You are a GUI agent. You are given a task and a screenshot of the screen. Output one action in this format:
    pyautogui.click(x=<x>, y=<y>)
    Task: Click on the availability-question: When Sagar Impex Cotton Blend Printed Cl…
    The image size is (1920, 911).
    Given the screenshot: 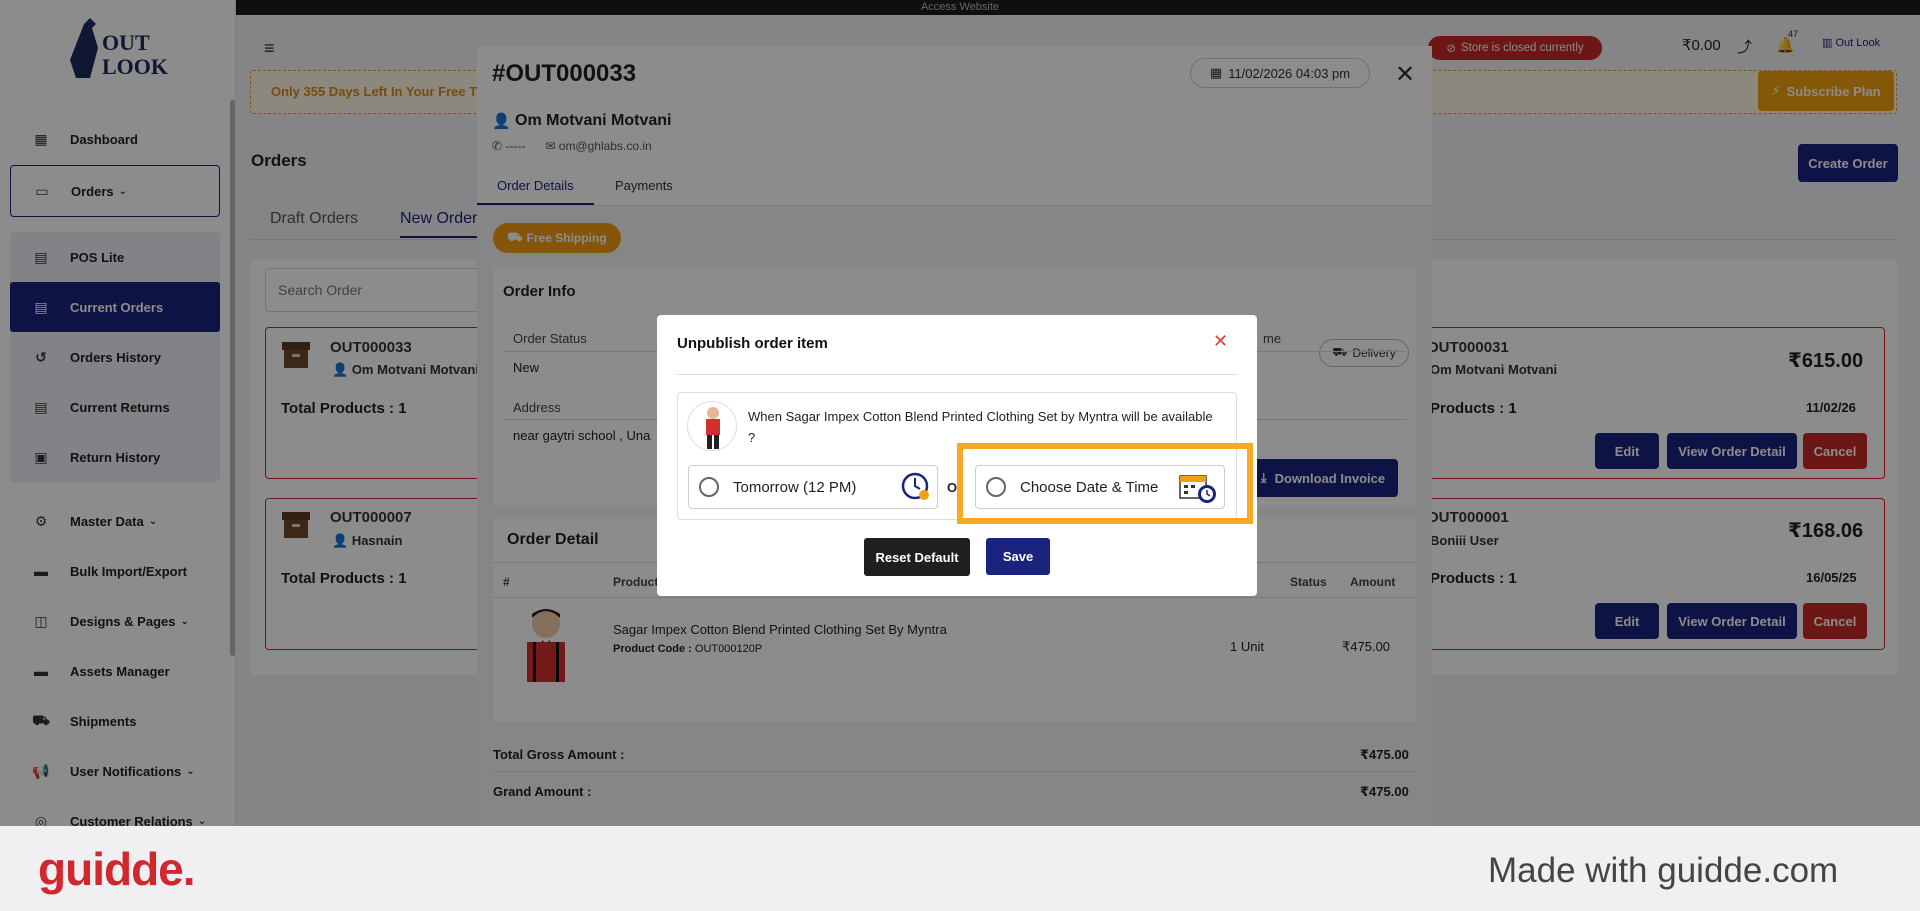 What is the action you would take?
    pyautogui.click(x=980, y=427)
    